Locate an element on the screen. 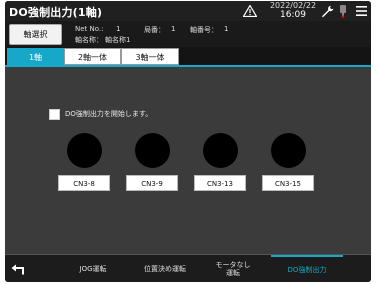 The height and width of the screenshot is (284, 376). output-button-cn3-13: CN3-13 is located at coordinates (220, 183).